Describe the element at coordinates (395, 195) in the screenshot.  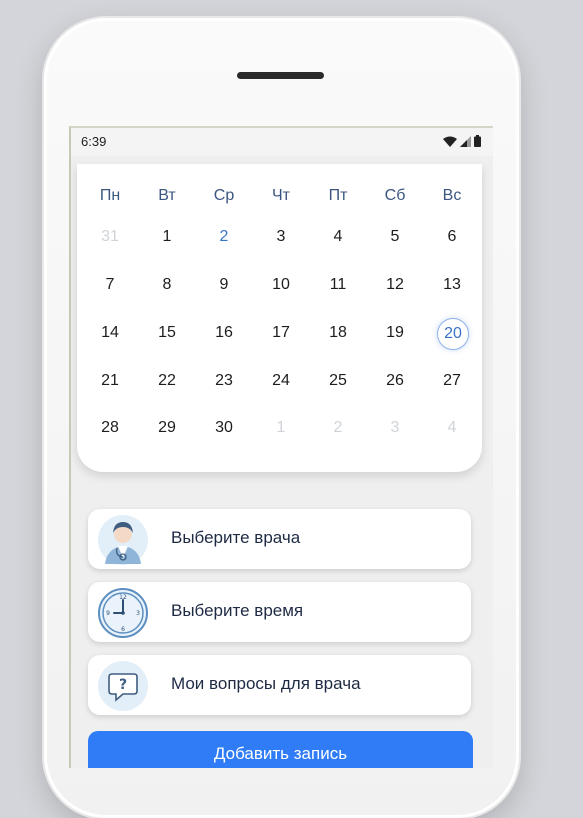
I see `weekday-label: Сб` at that location.